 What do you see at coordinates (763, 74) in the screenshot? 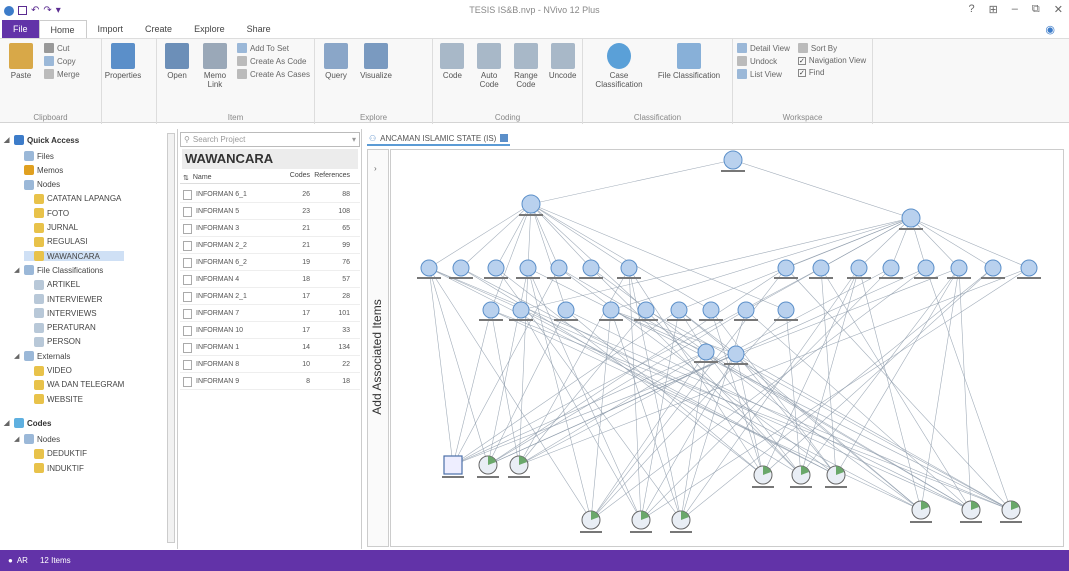
I see `list-view-button: List View` at bounding box center [763, 74].